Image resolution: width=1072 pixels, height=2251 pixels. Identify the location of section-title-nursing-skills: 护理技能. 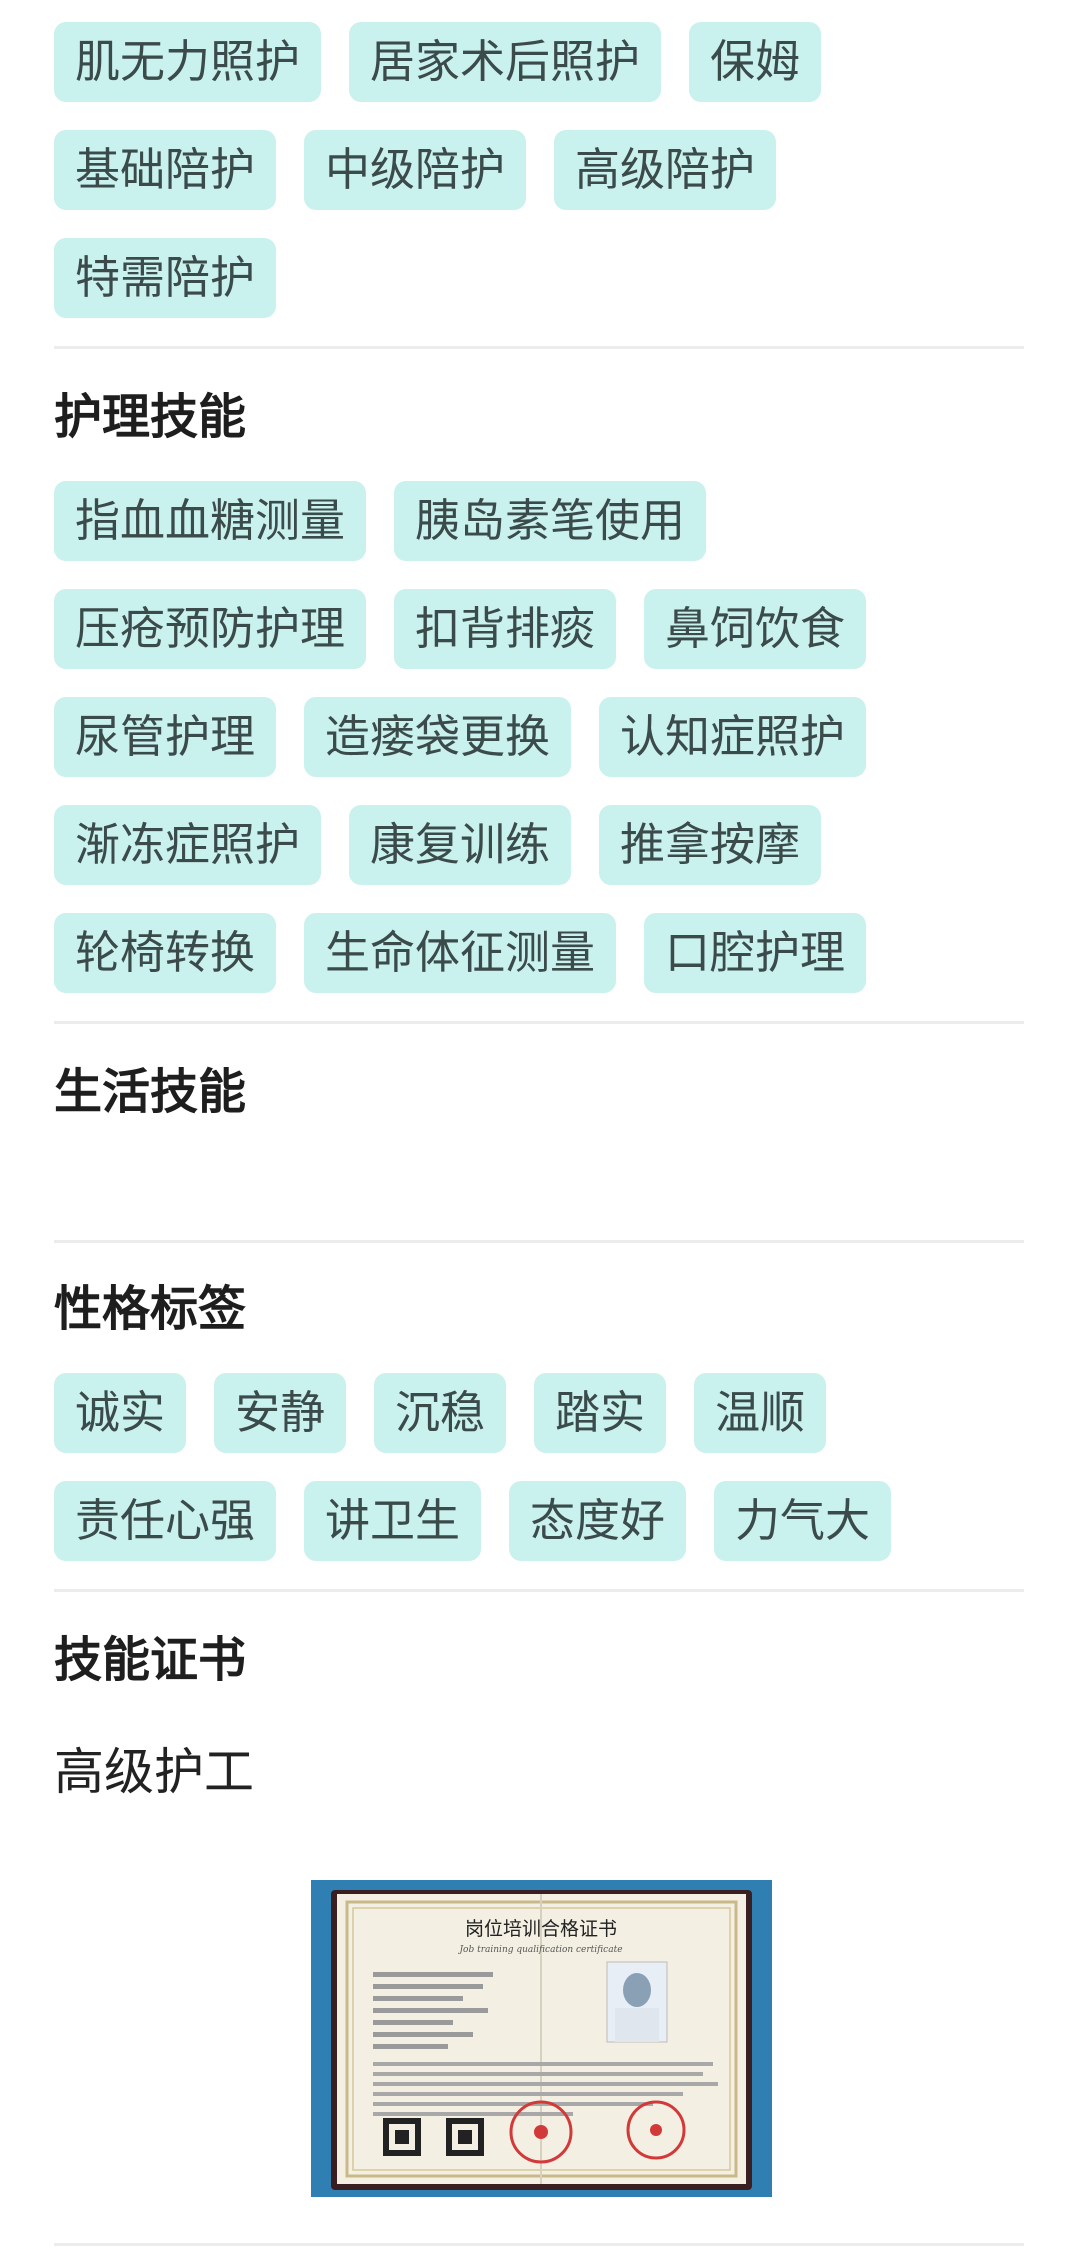
(150, 417).